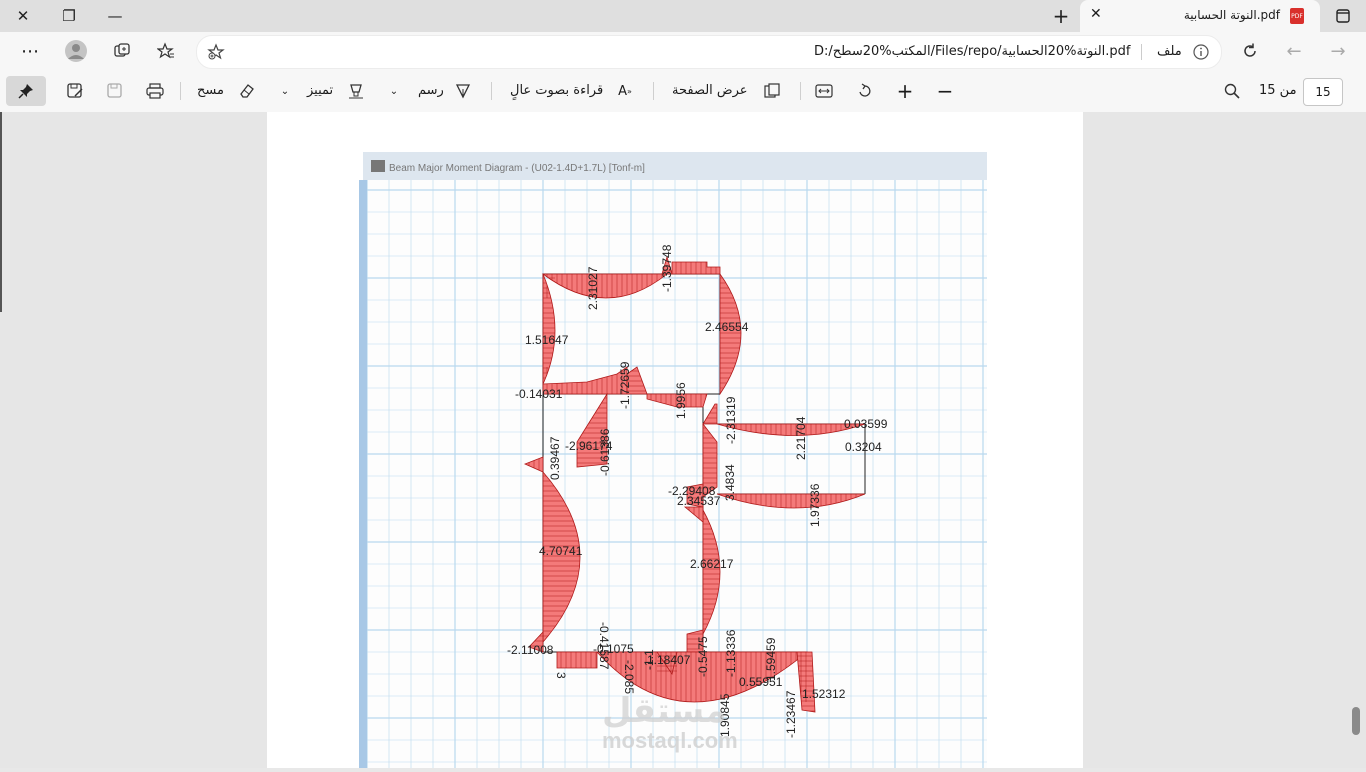 The image size is (1366, 772). Describe the element at coordinates (1343, 16) in the screenshot. I see `tab-actions-icon` at that location.